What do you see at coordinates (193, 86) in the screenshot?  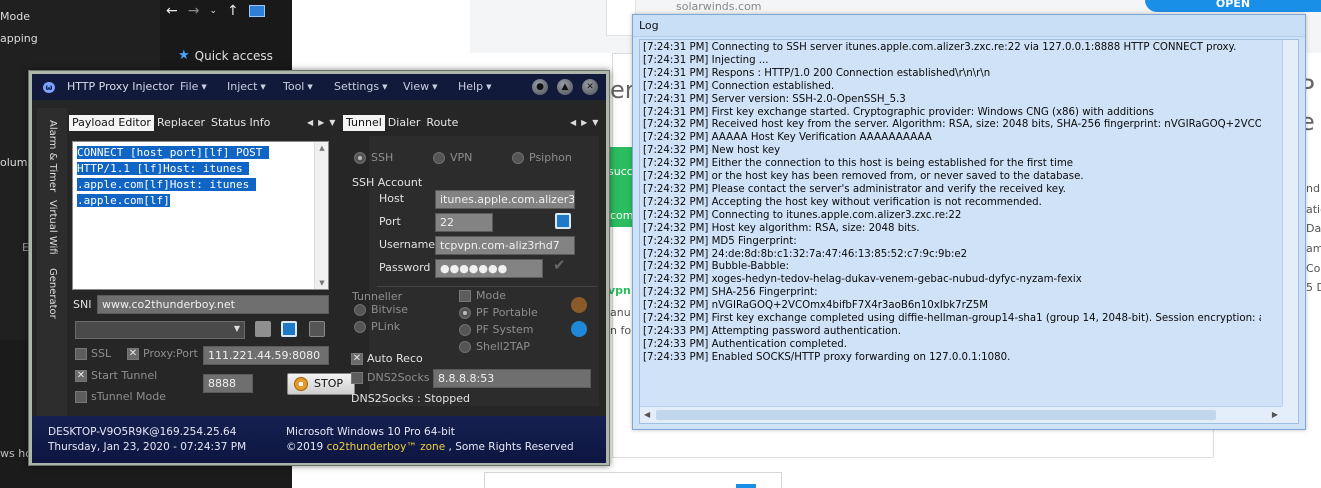 I see `menu-file: File ▼` at bounding box center [193, 86].